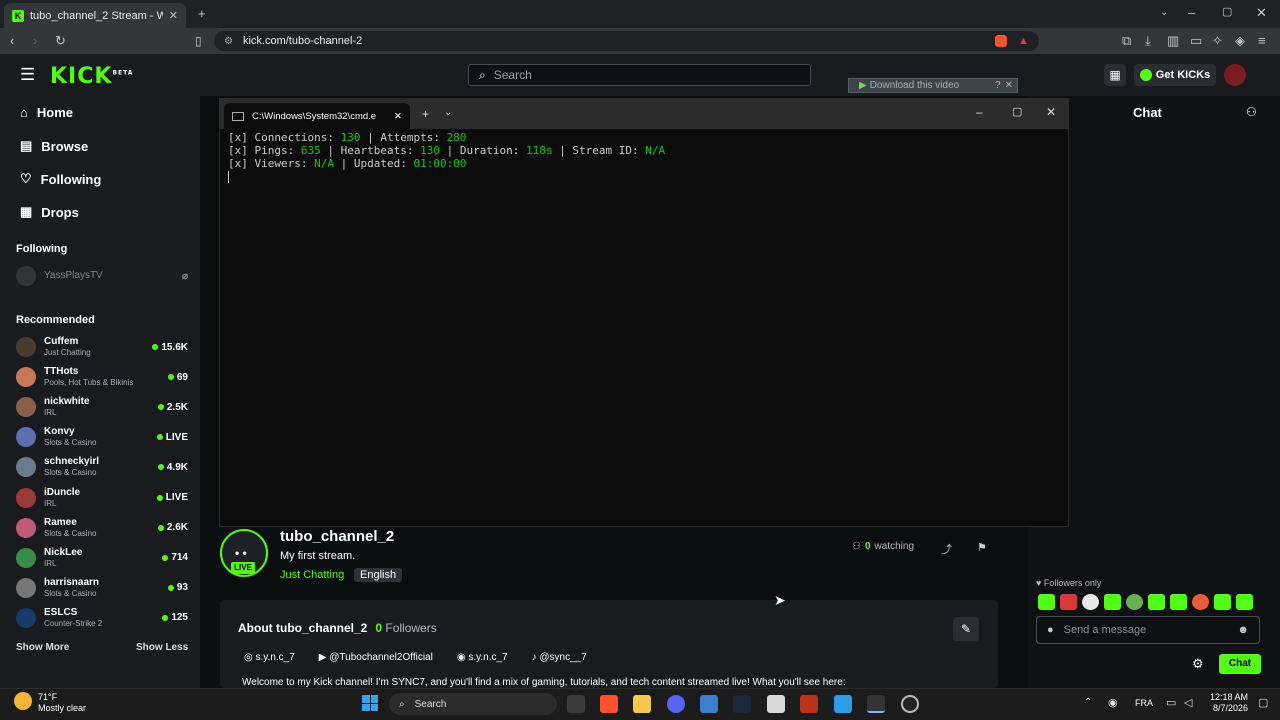  Describe the element at coordinates (102, 437) in the screenshot. I see `recommended-item: Konvy Slots & Casino LIVE` at that location.